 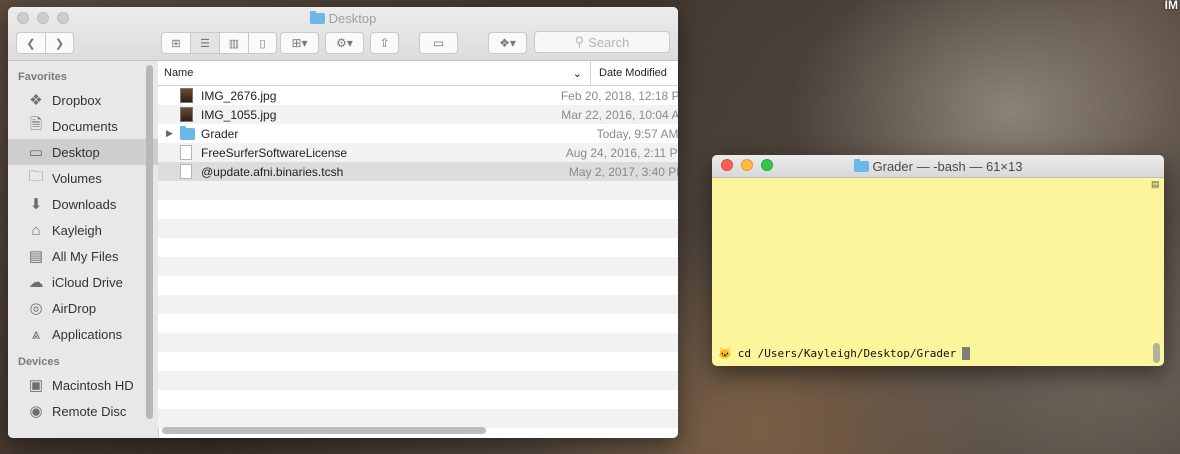 I want to click on downloads-icon: ⬇, so click(x=36, y=204).